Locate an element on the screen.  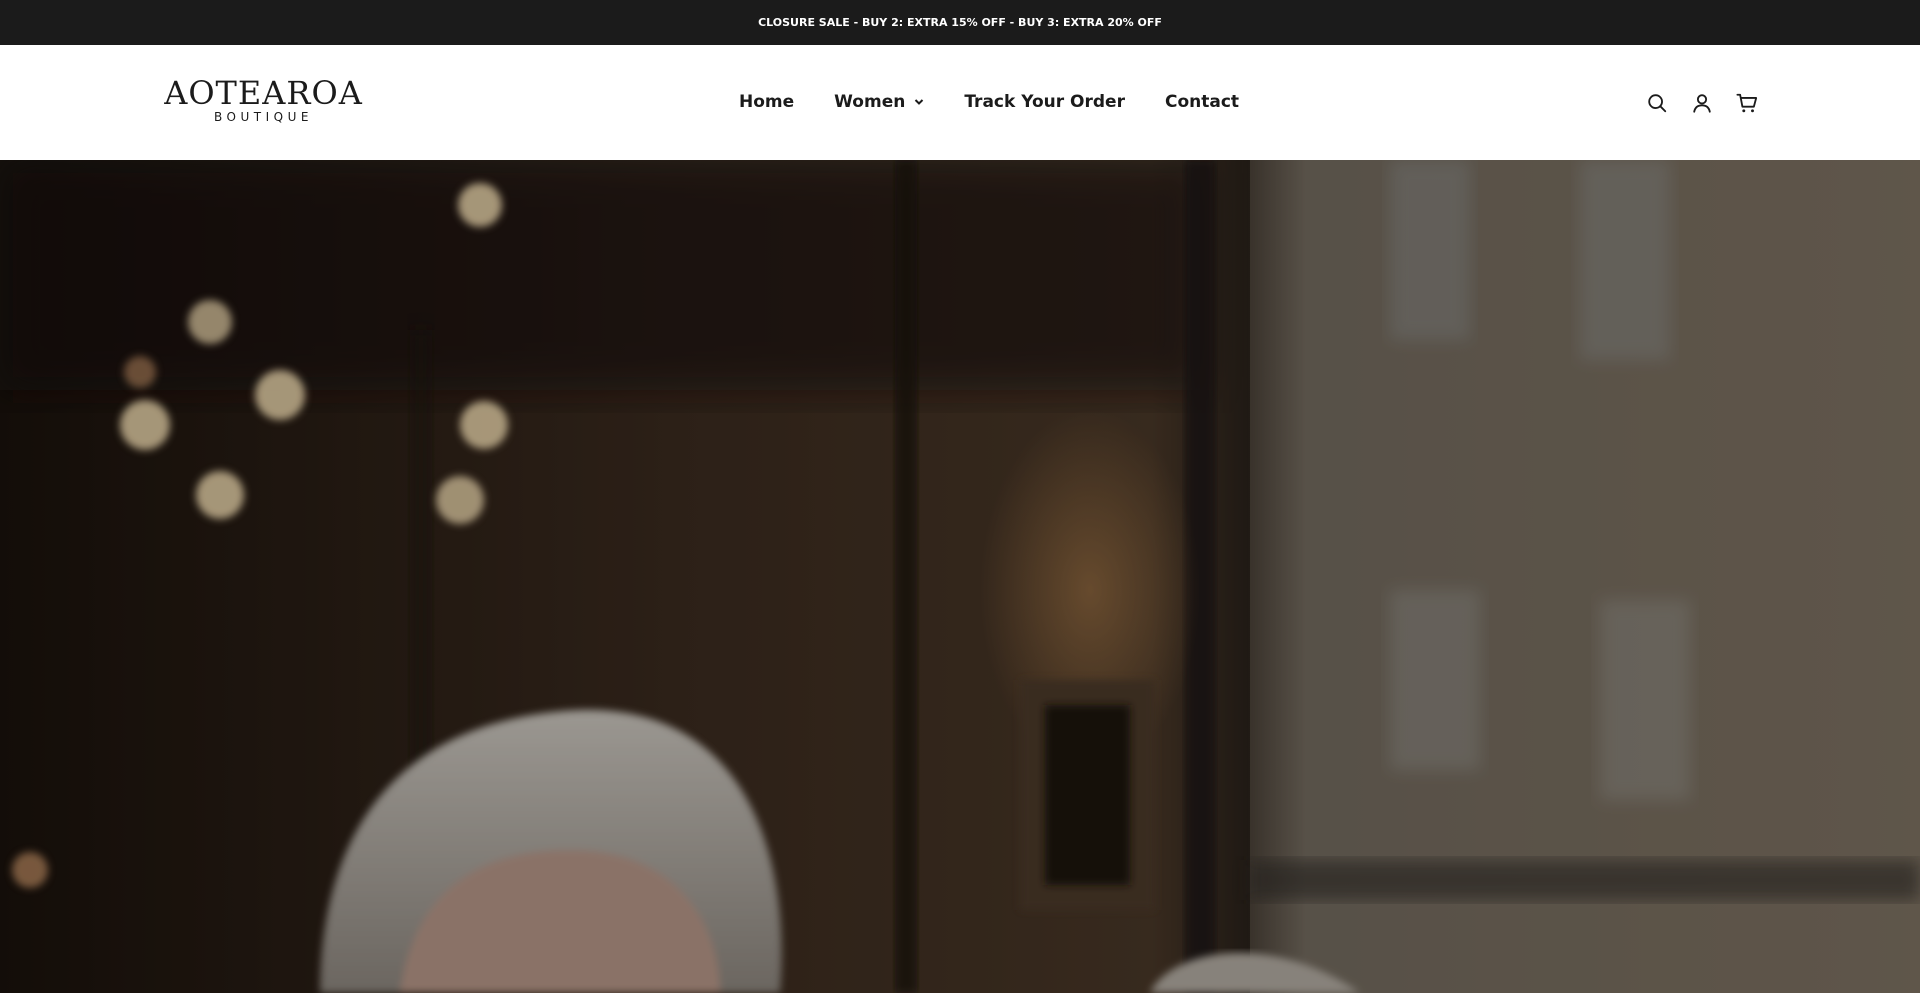
search-icon is located at coordinates (1657, 103).